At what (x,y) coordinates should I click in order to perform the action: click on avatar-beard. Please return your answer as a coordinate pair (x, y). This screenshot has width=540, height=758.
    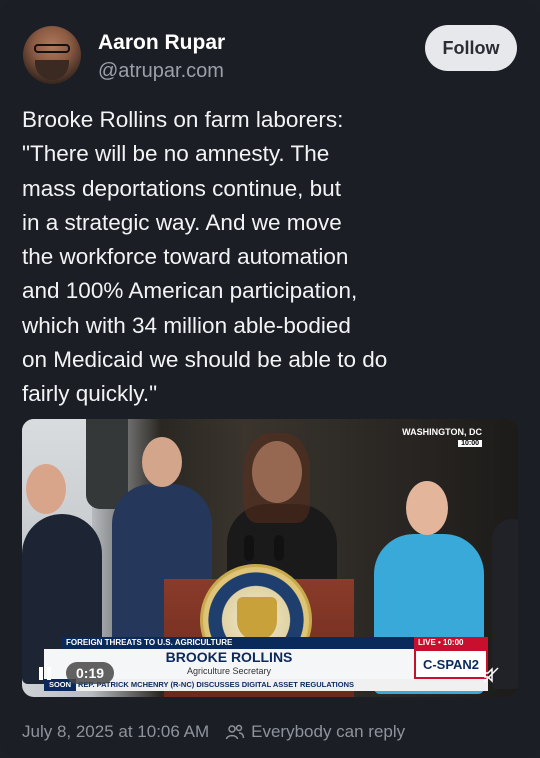
    Looking at the image, I should click on (52, 70).